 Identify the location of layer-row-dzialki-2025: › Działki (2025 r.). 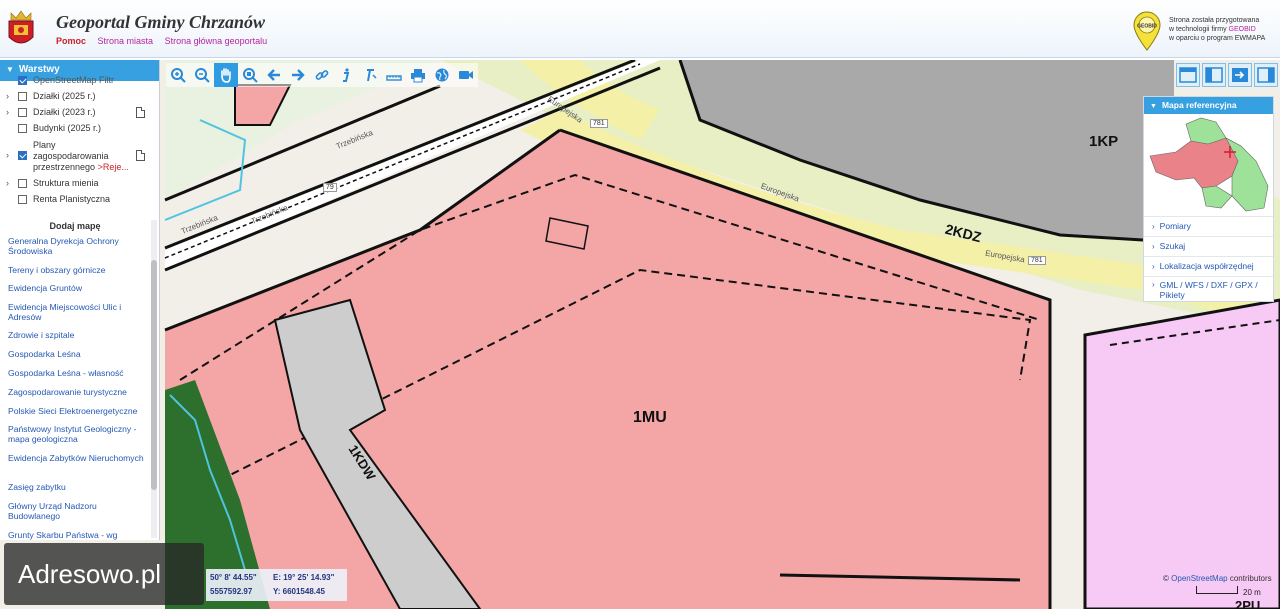
(51, 96).